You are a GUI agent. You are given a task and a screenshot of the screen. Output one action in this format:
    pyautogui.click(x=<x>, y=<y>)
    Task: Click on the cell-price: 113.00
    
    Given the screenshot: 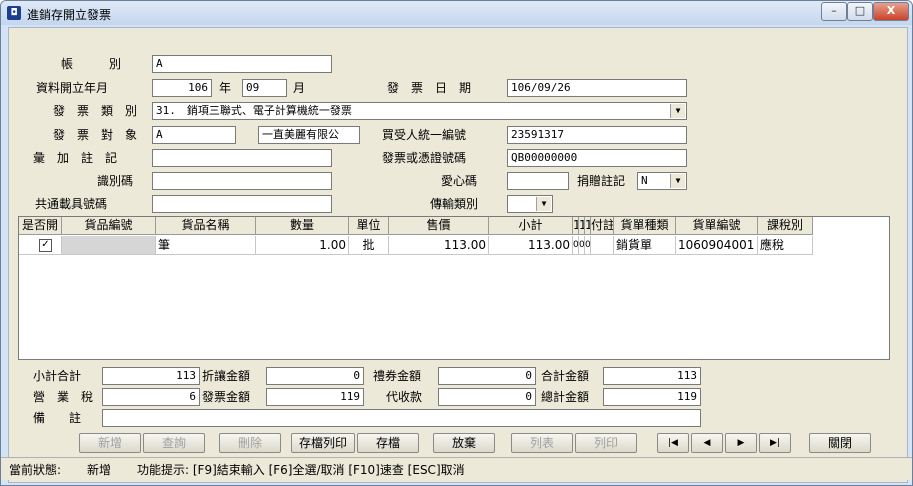 What is the action you would take?
    pyautogui.click(x=439, y=245)
    